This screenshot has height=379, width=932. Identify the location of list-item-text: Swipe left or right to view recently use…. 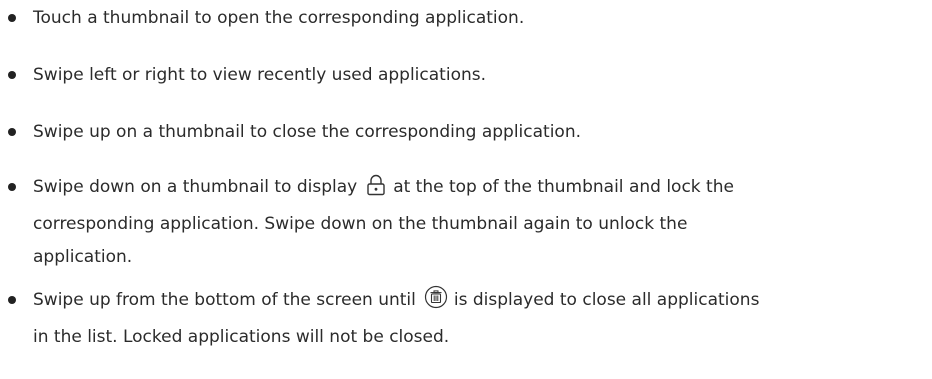
(259, 75).